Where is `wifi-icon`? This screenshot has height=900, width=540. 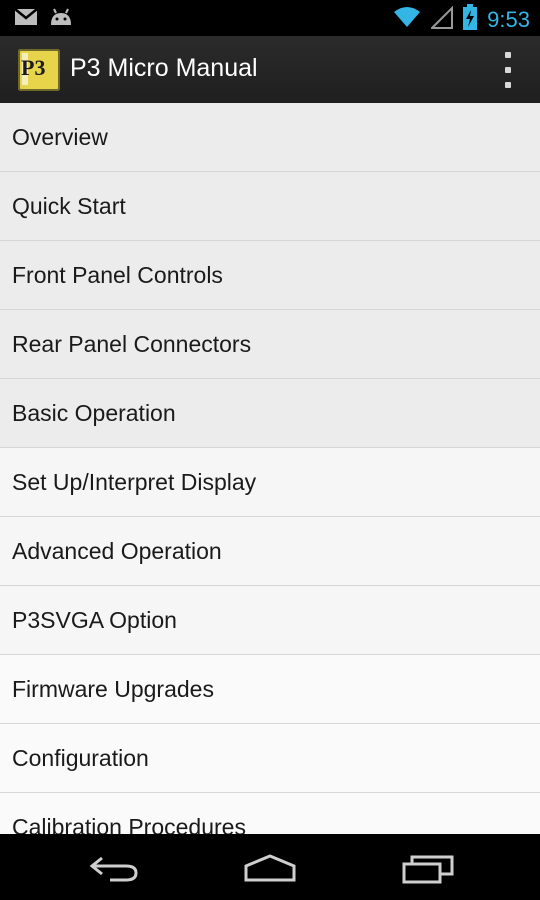 wifi-icon is located at coordinates (407, 19).